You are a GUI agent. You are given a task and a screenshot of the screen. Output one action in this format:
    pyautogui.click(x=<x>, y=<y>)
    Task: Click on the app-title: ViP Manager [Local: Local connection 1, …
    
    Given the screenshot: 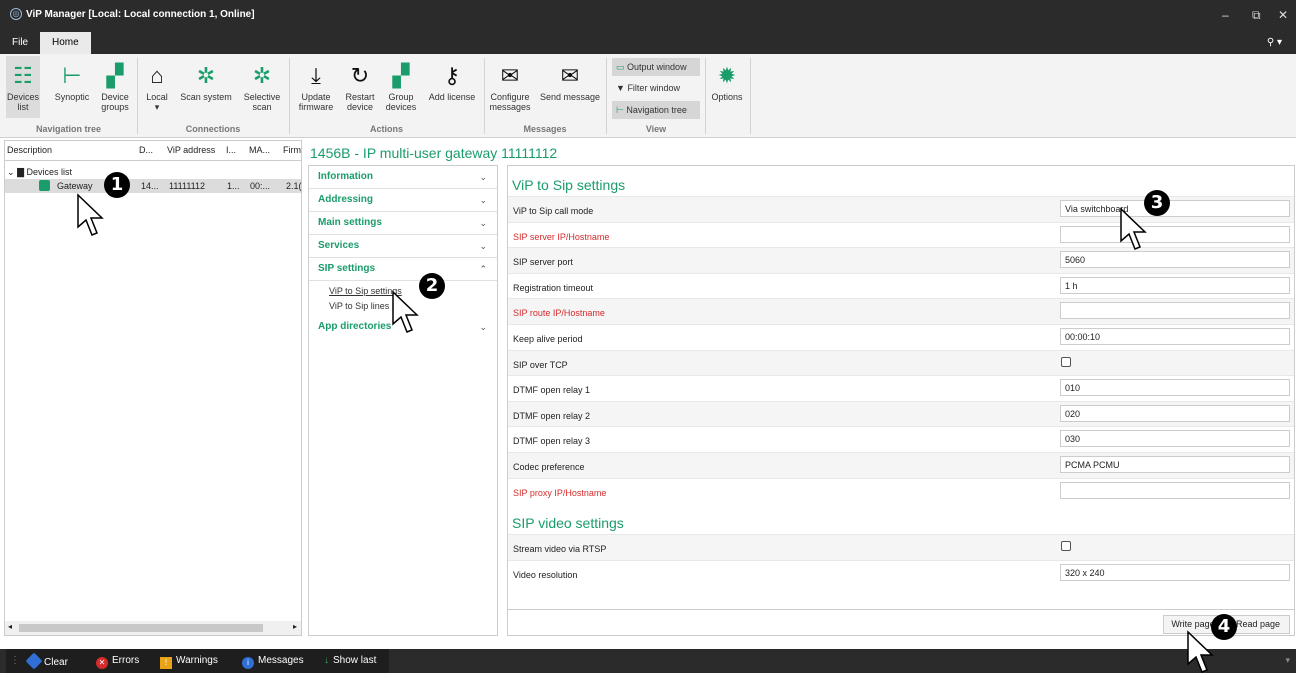 What is the action you would take?
    pyautogui.click(x=140, y=14)
    